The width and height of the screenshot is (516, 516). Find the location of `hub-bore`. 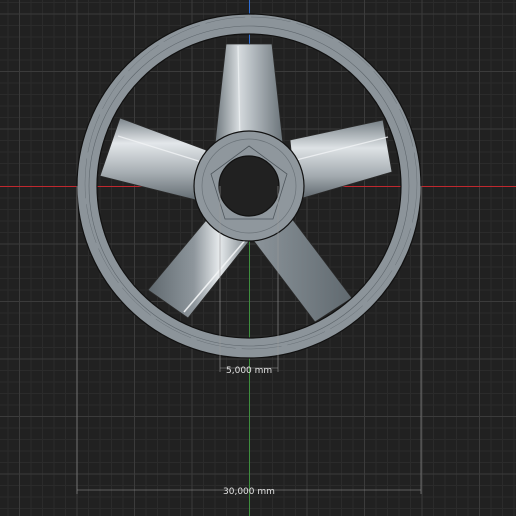

hub-bore is located at coordinates (249, 186).